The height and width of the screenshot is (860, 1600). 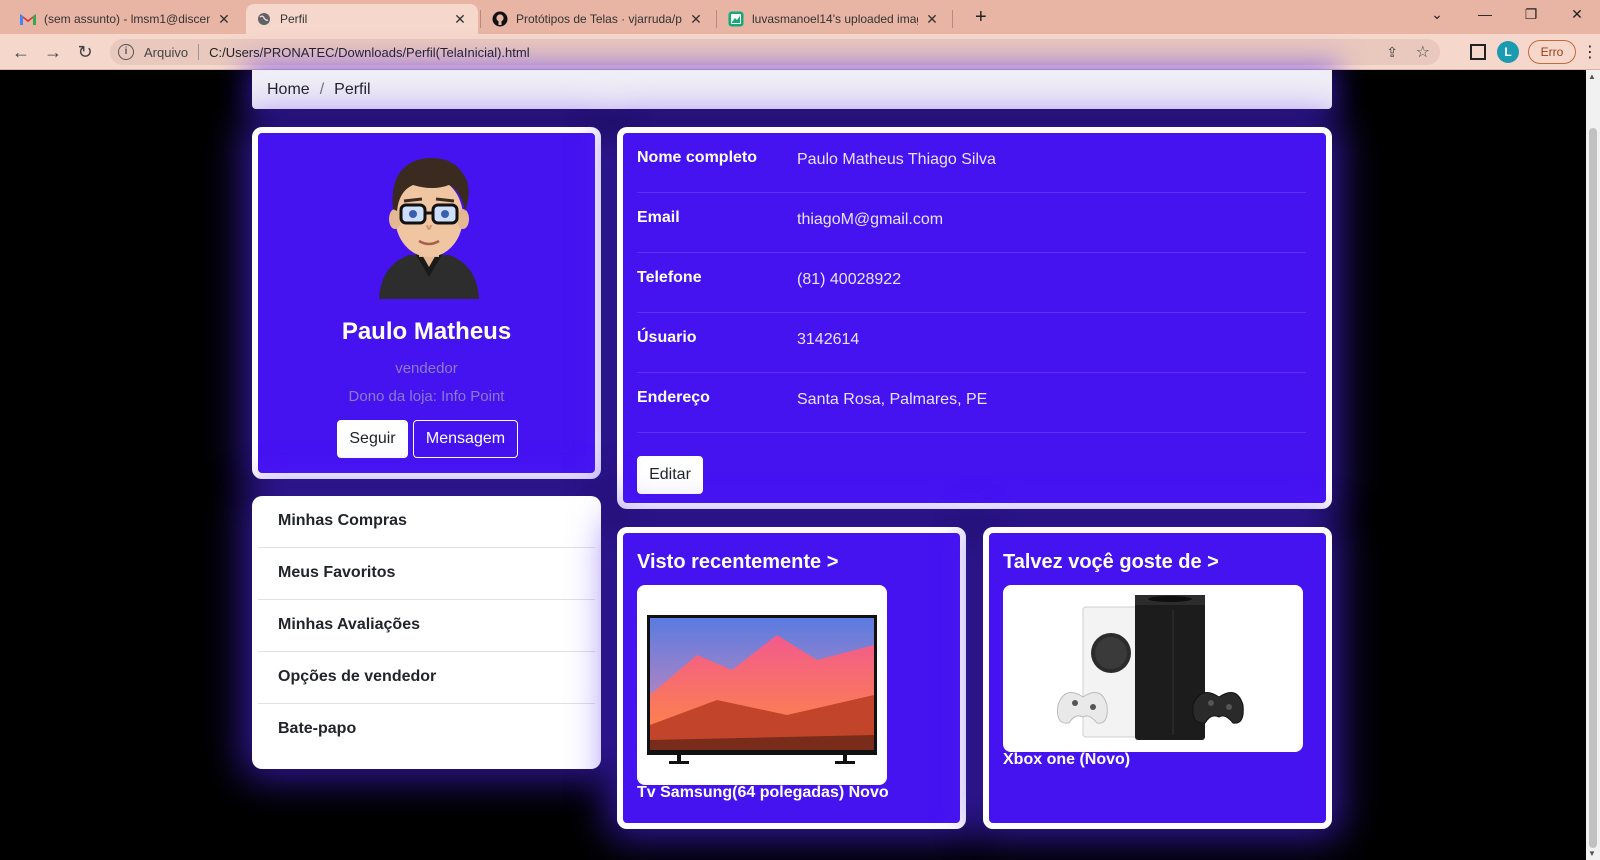 What do you see at coordinates (426, 522) in the screenshot?
I see `menu-item-purchases: Minhas Compras` at bounding box center [426, 522].